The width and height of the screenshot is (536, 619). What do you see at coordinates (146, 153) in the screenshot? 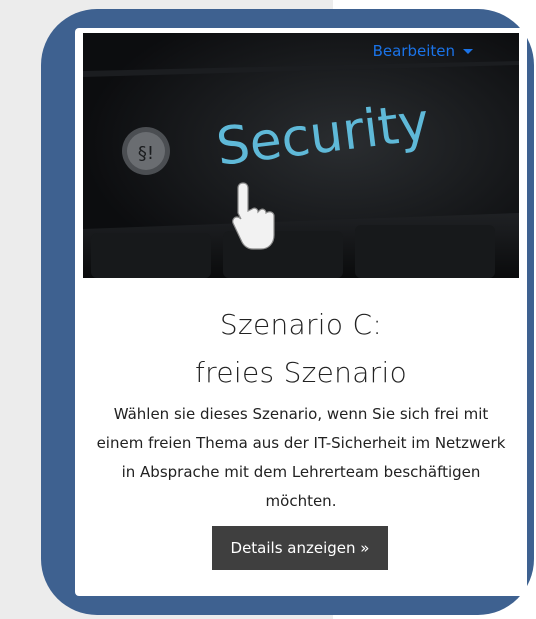
I see `key-glyph: §!` at bounding box center [146, 153].